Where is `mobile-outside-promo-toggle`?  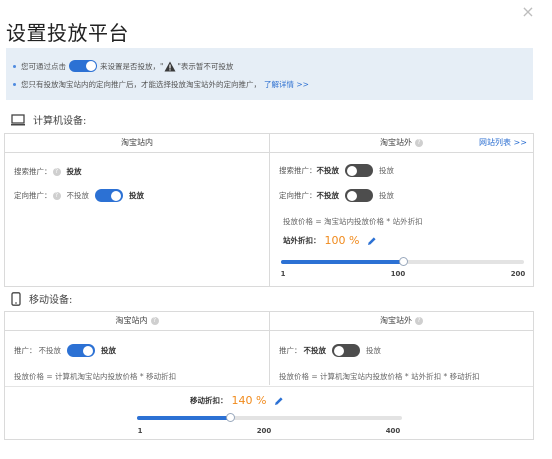
mobile-outside-promo-toggle is located at coordinates (346, 350).